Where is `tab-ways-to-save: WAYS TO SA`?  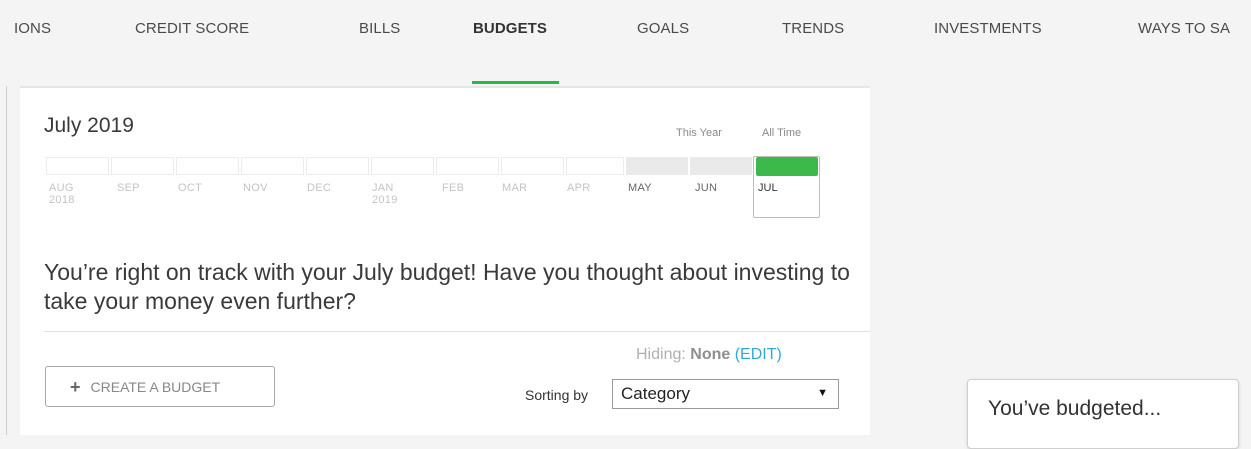
tab-ways-to-save: WAYS TO SA is located at coordinates (1184, 28).